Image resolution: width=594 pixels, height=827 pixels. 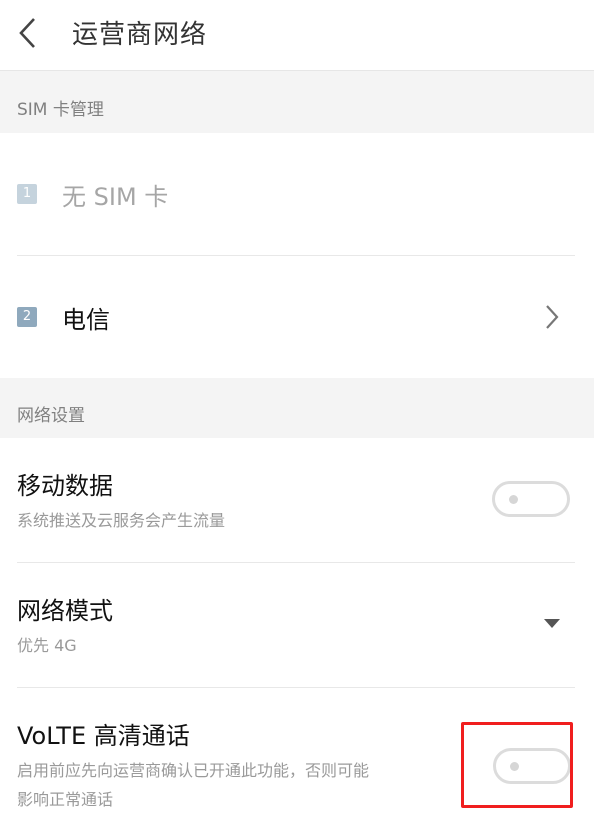 What do you see at coordinates (60, 110) in the screenshot?
I see `section-label: SIM 卡管理` at bounding box center [60, 110].